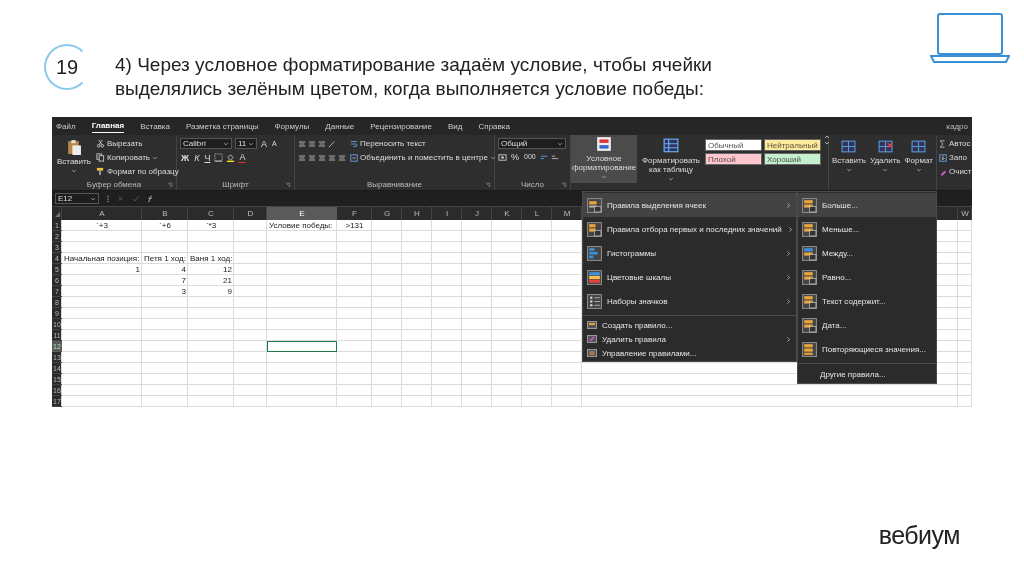 The width and height of the screenshot is (1024, 574). What do you see at coordinates (332, 143) in the screenshot?
I see `orientation-icon` at bounding box center [332, 143].